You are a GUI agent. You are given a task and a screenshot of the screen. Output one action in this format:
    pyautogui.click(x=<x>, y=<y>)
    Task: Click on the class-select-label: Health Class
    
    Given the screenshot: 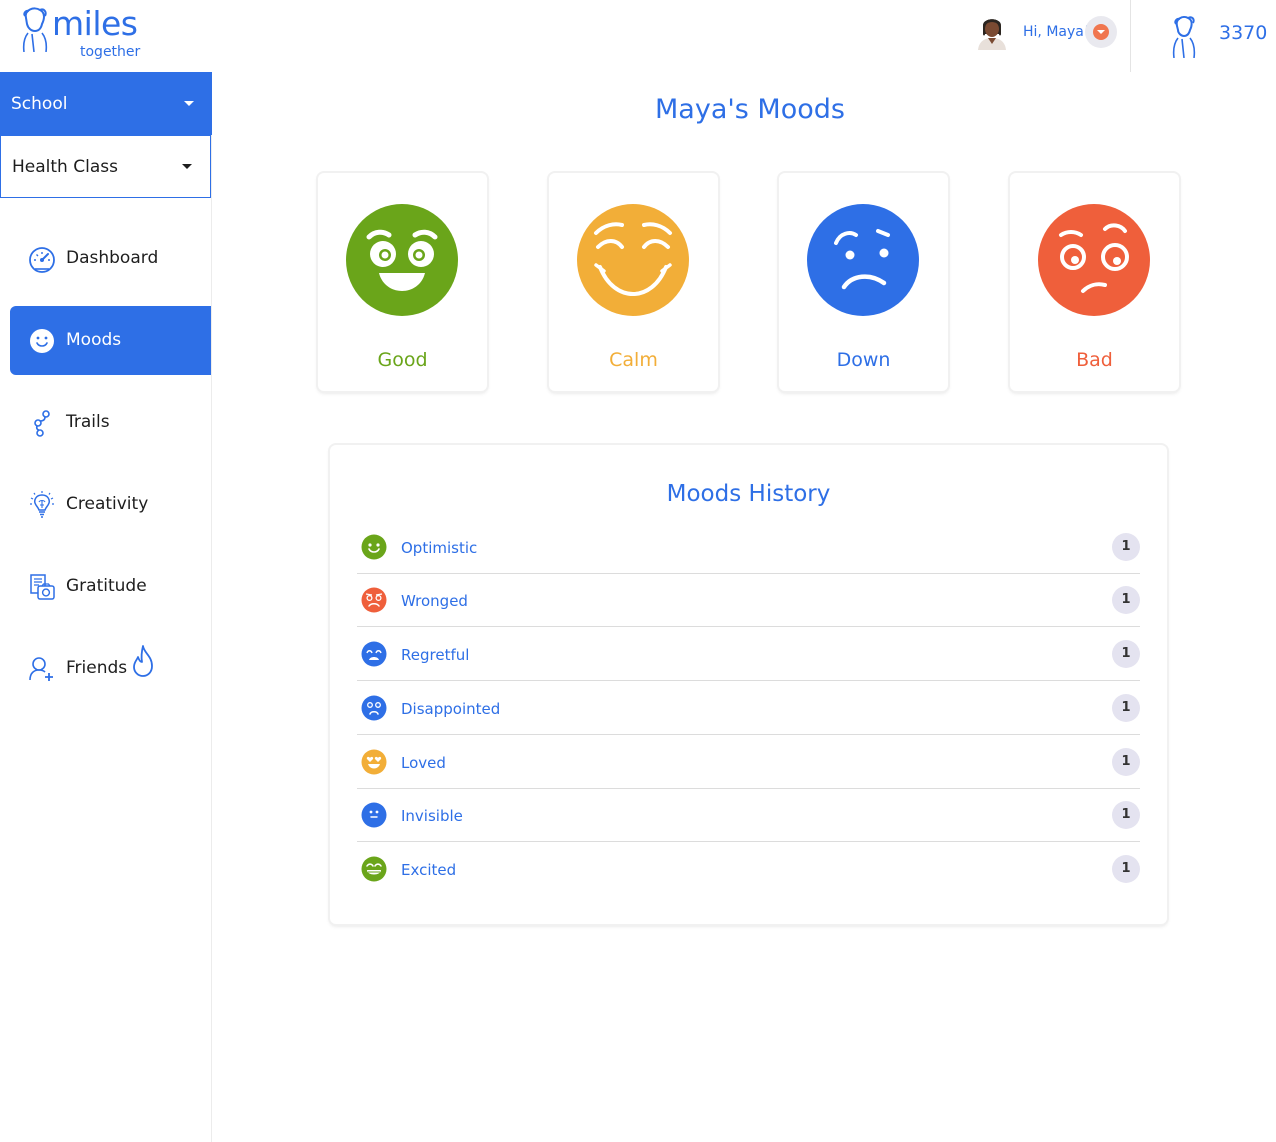 What is the action you would take?
    pyautogui.click(x=65, y=167)
    